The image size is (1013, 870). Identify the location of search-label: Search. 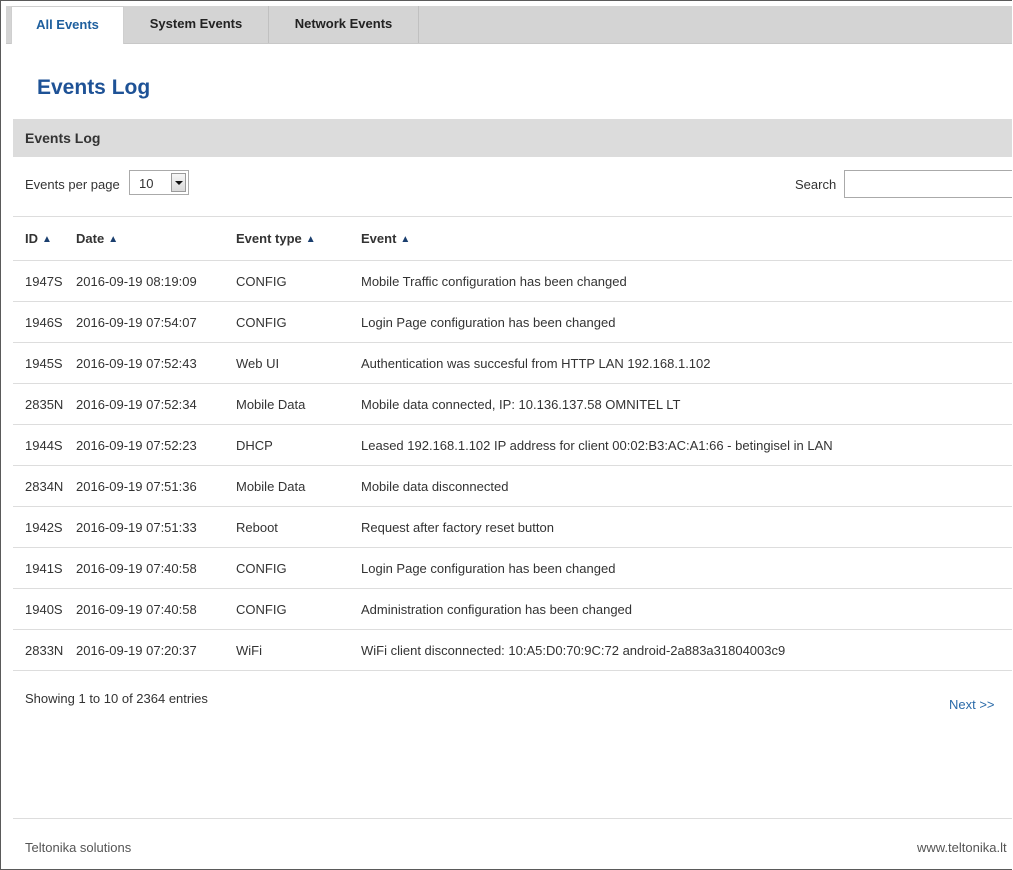
(816, 184).